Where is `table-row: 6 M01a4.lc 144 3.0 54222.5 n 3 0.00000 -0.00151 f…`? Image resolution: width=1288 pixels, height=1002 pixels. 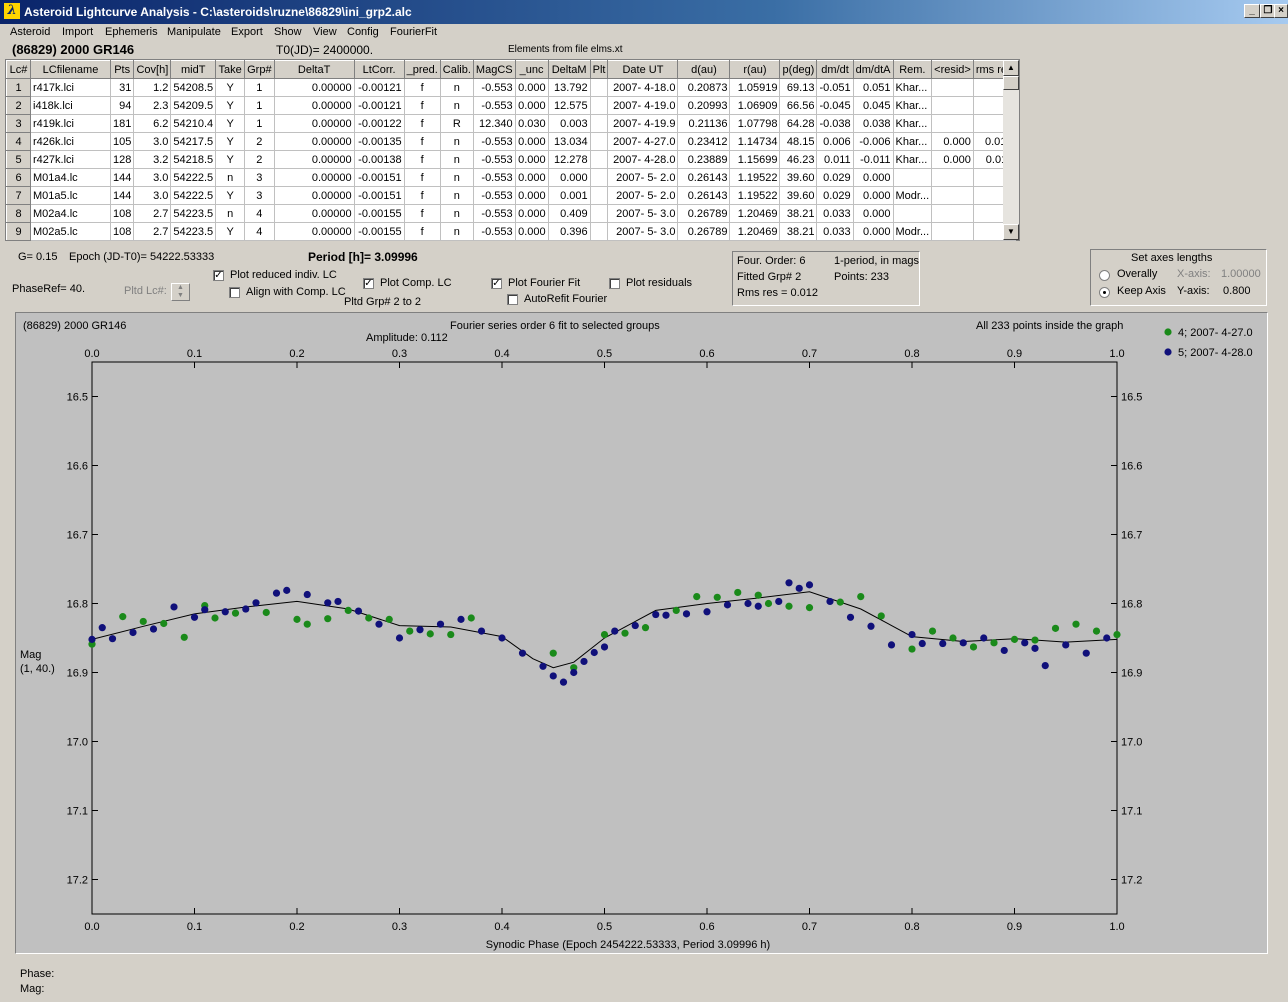 table-row: 6 M01a4.lc 144 3.0 54222.5 n 3 0.00000 -0.00151 f… is located at coordinates (511, 177).